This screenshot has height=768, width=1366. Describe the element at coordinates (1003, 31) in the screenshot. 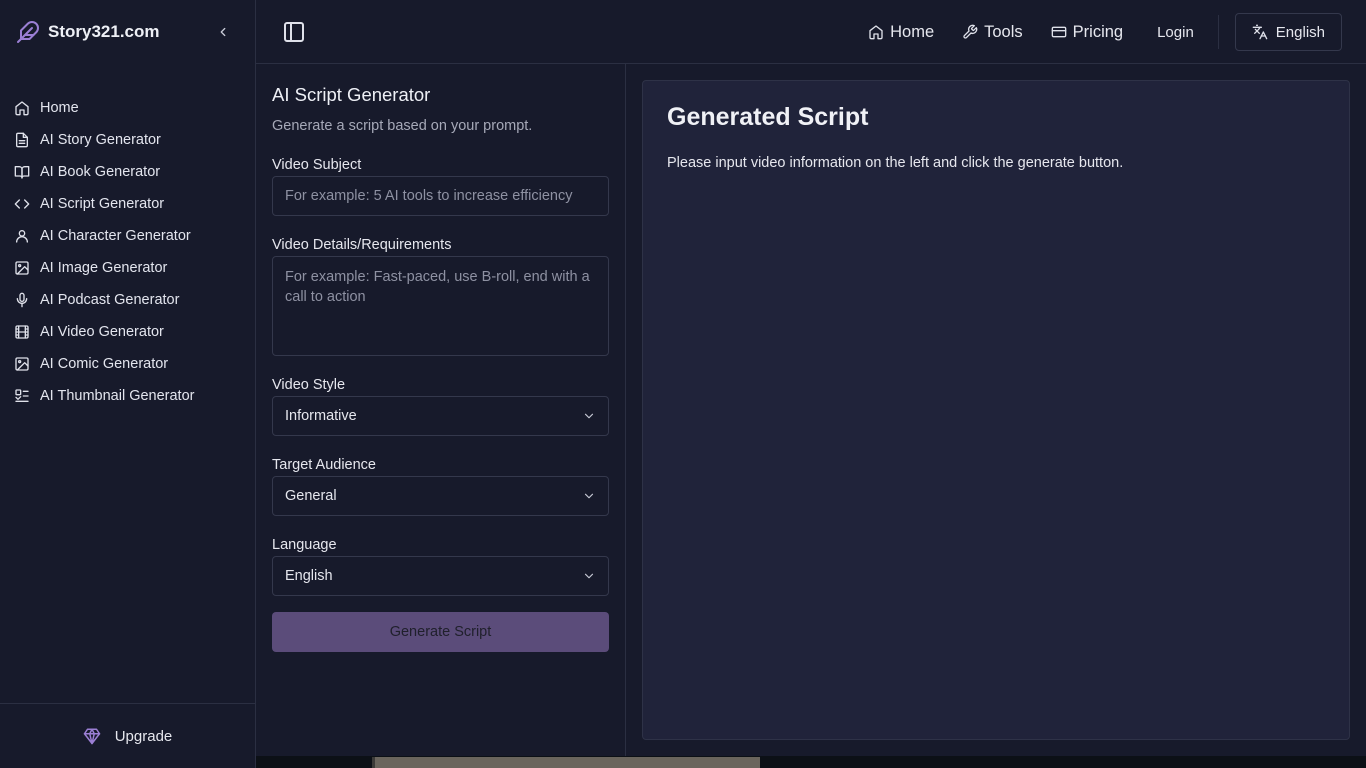

I see `nav-tools-label: Tools` at that location.